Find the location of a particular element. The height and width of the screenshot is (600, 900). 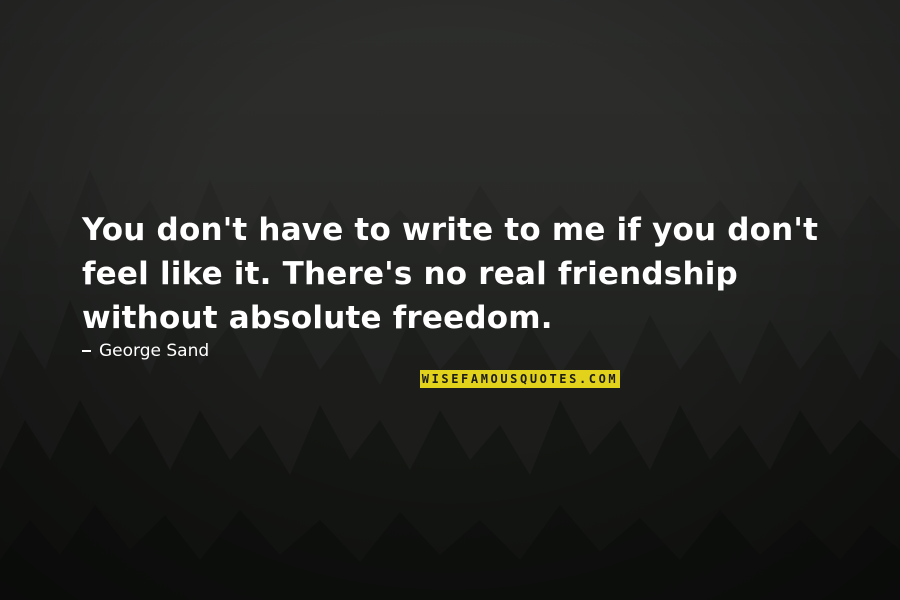

dash-icon is located at coordinates (86, 351).